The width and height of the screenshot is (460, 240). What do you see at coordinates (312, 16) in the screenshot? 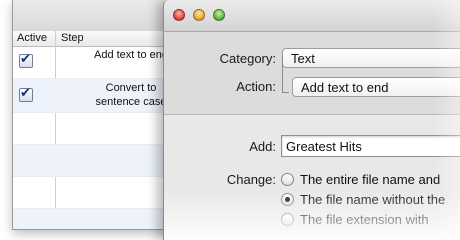
I see `title-bar` at bounding box center [312, 16].